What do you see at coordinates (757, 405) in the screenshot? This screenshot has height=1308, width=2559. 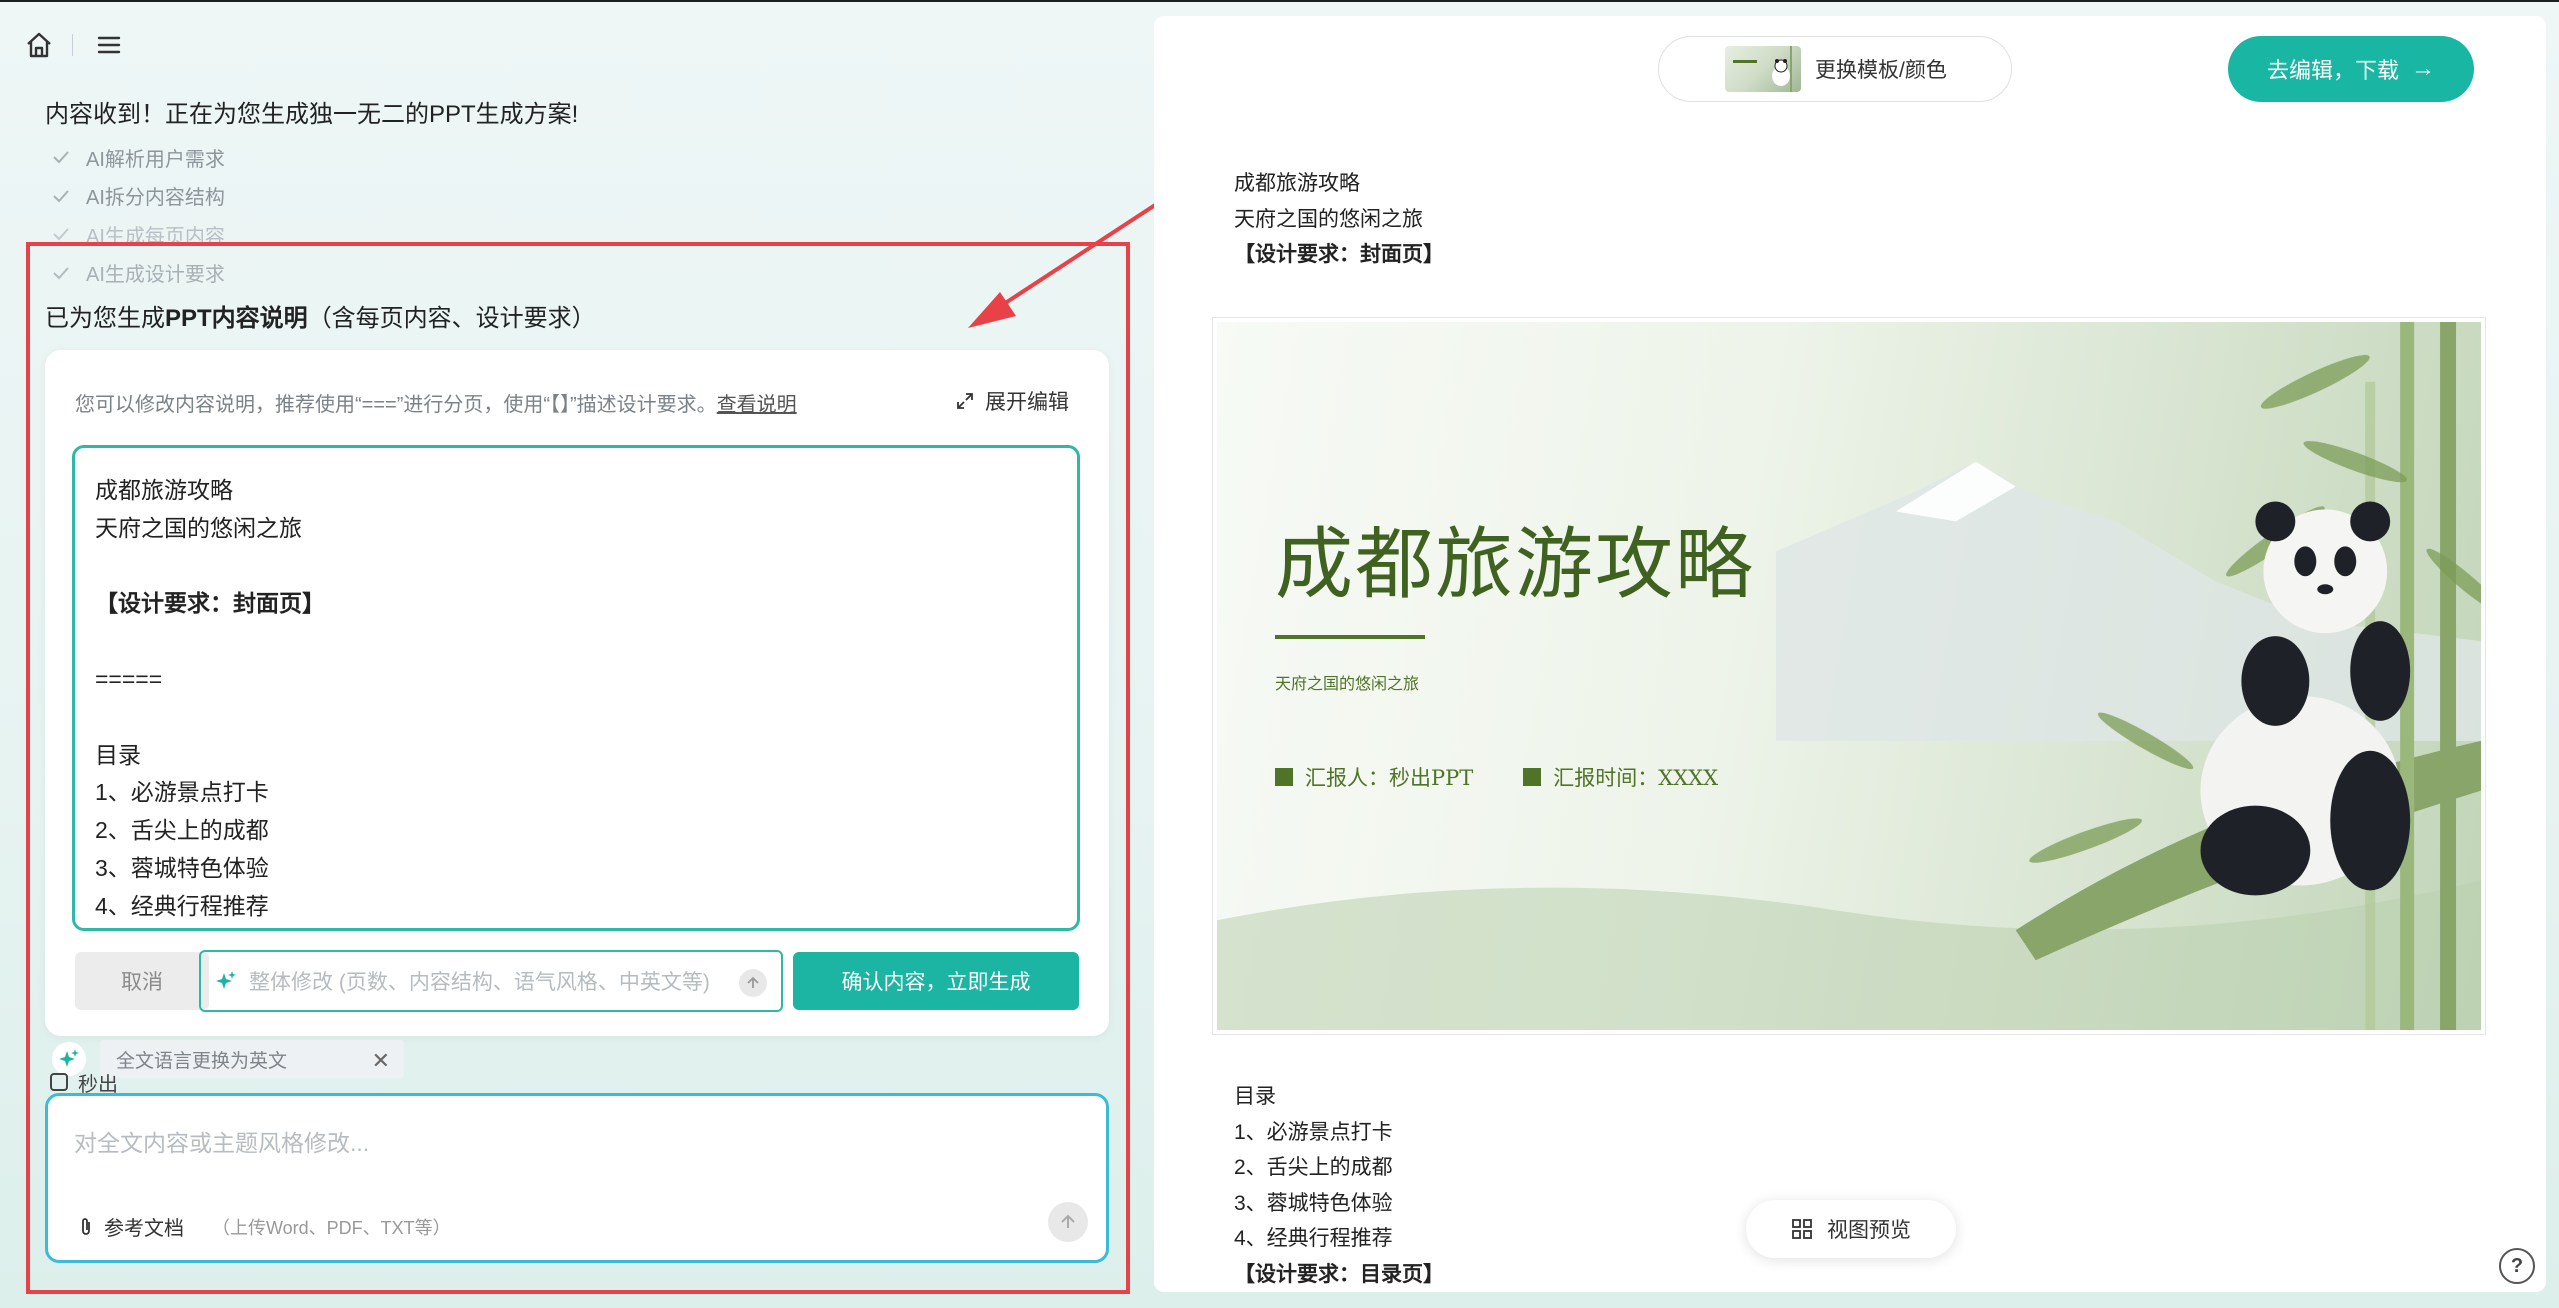 I see `view-instructions-link: 查看说明` at bounding box center [757, 405].